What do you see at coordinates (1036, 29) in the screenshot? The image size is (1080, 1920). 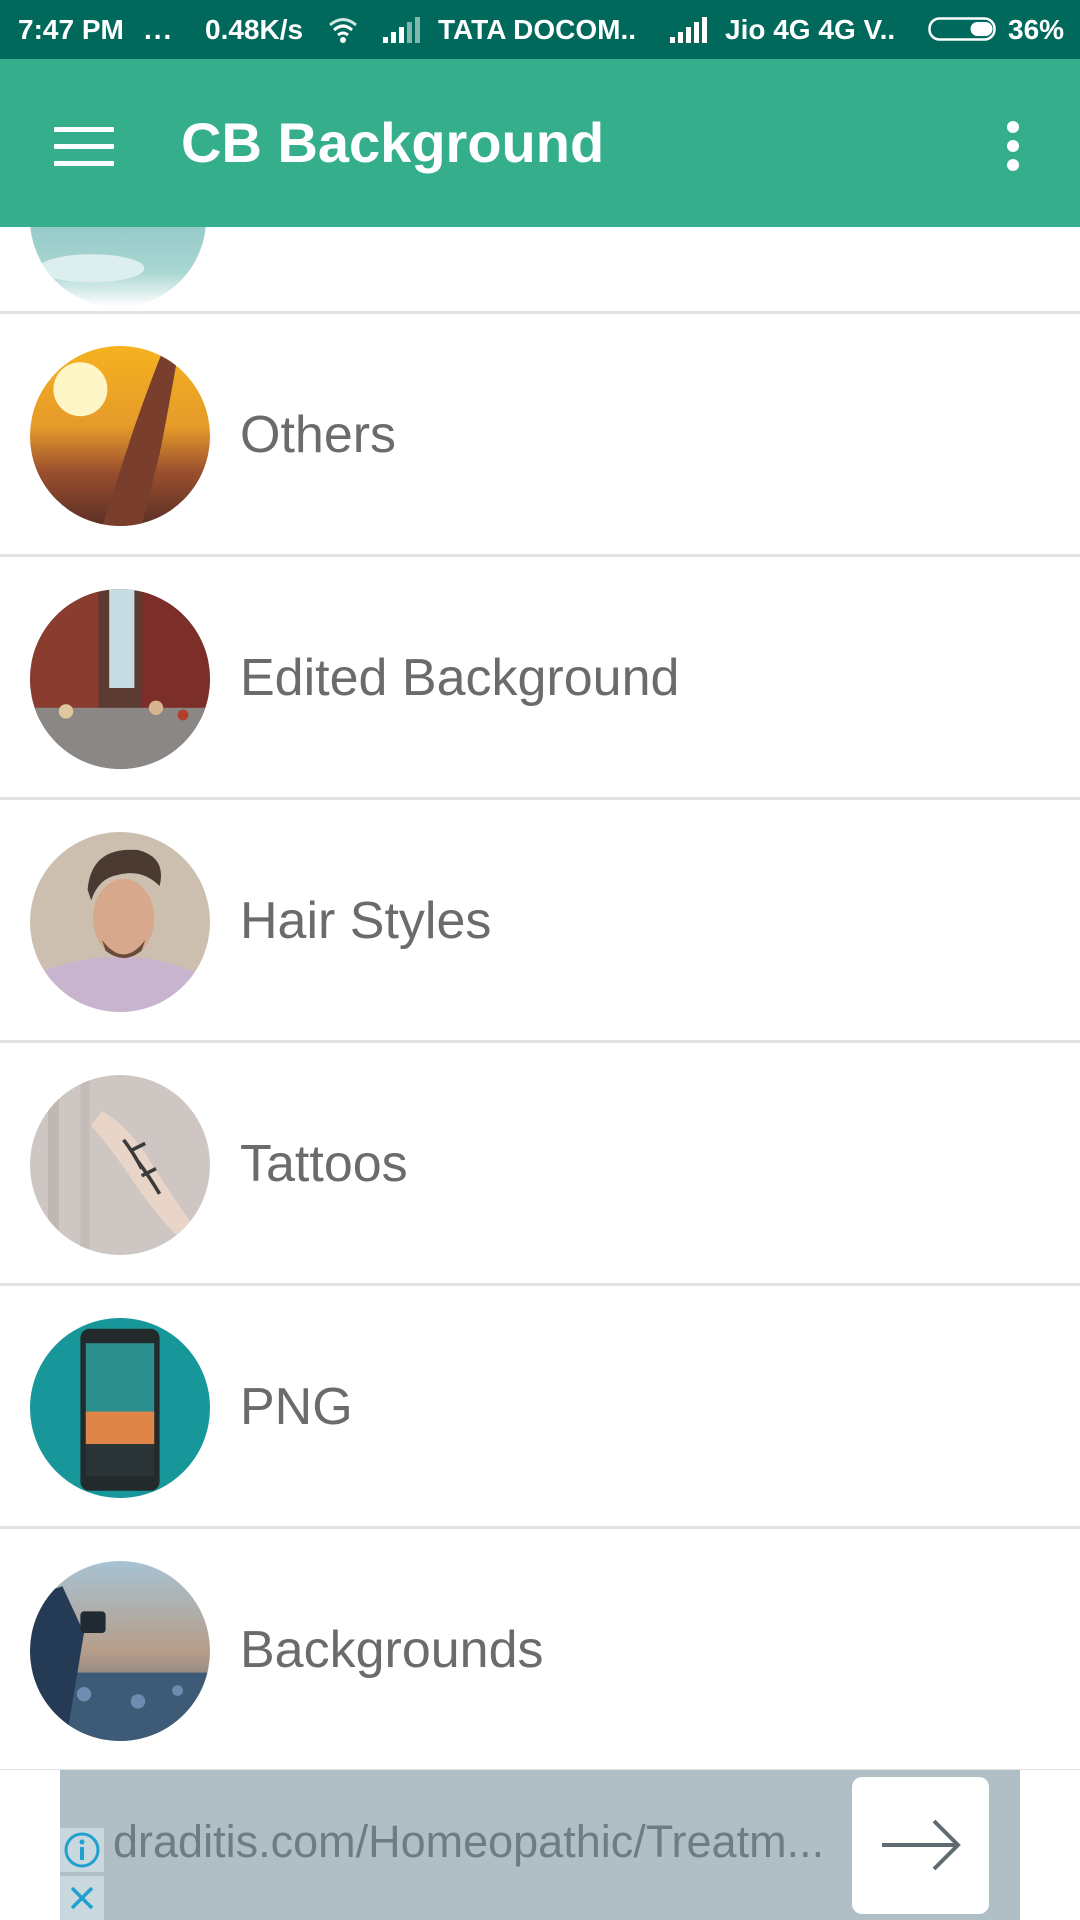 I see `status-battery-percent: 36%` at bounding box center [1036, 29].